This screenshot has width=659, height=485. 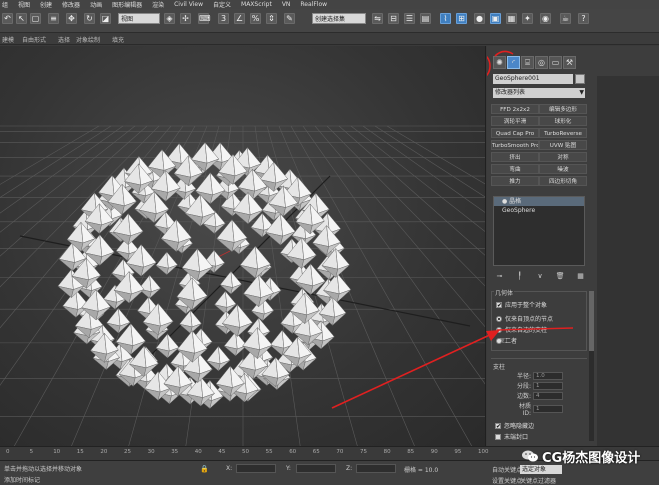 What do you see at coordinates (499, 62) in the screenshot?
I see `create-icon: ✺` at bounding box center [499, 62].